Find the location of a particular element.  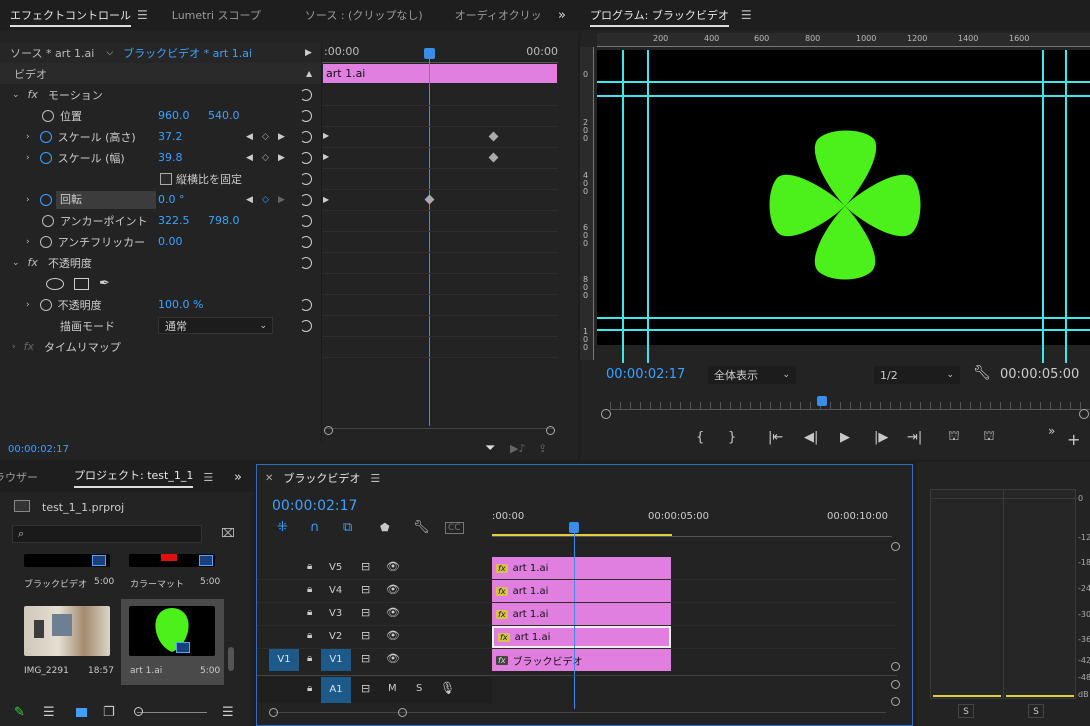

freeform-view-icon: ❐ is located at coordinates (109, 712).